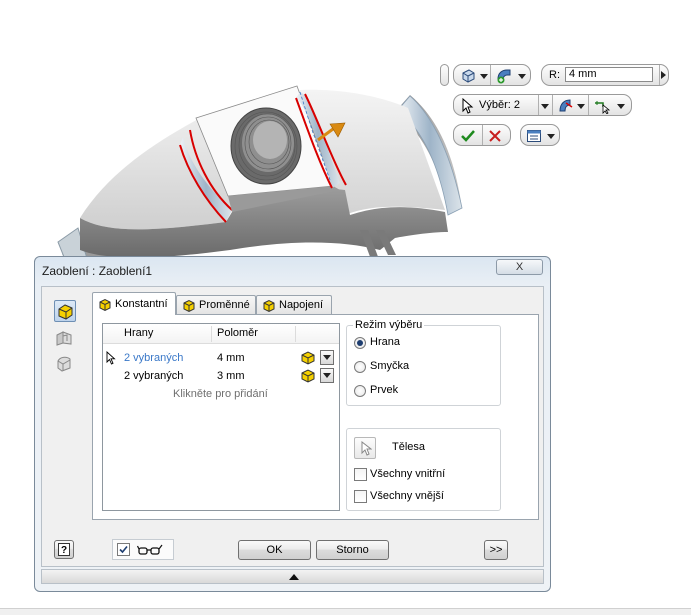 The image size is (691, 615). Describe the element at coordinates (492, 75) in the screenshot. I see `minitoolbar-body-group` at that location.